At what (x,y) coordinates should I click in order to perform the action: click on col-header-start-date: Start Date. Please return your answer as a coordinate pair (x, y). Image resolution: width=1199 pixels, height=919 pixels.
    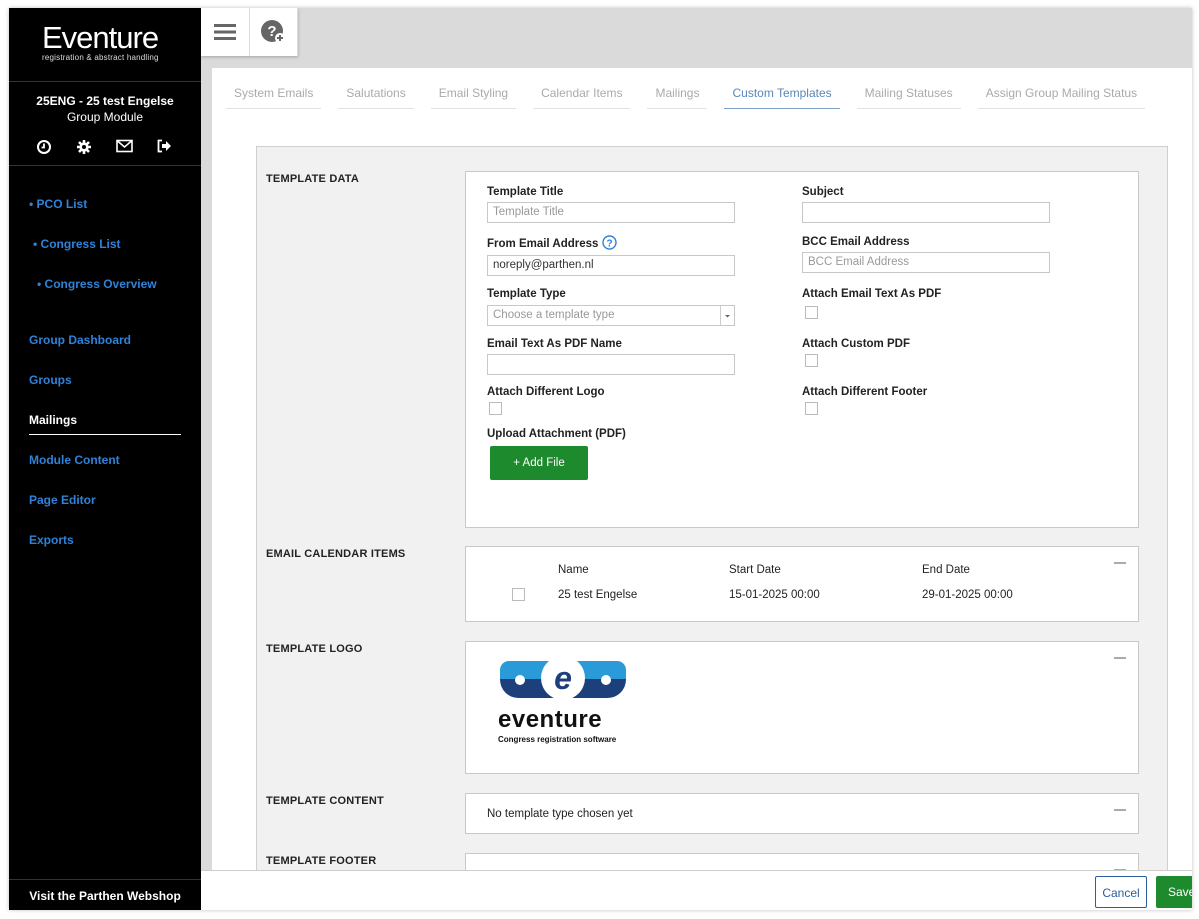
    Looking at the image, I should click on (755, 570).